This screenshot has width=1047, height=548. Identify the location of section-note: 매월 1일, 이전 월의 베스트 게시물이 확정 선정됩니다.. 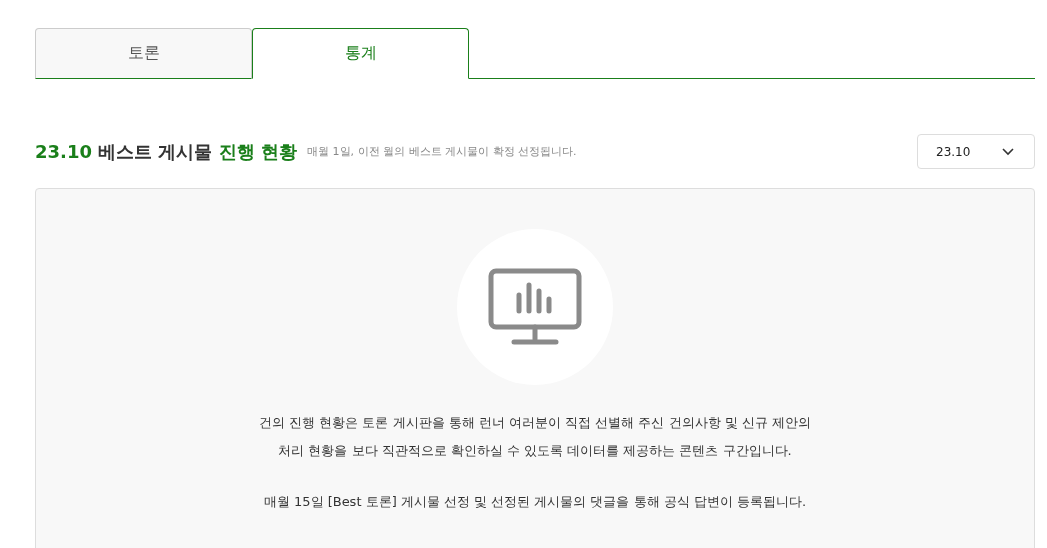
(442, 151).